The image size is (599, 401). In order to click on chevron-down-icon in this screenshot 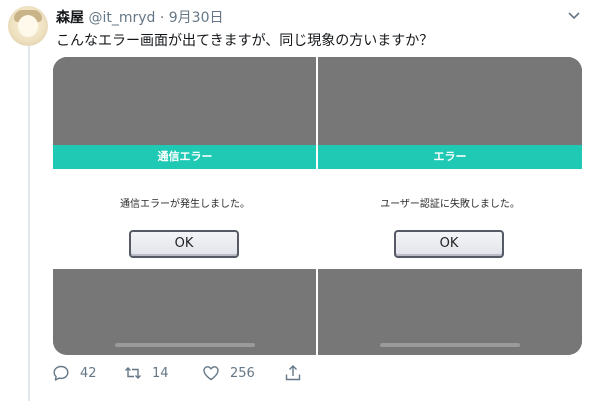, I will do `click(574, 16)`.